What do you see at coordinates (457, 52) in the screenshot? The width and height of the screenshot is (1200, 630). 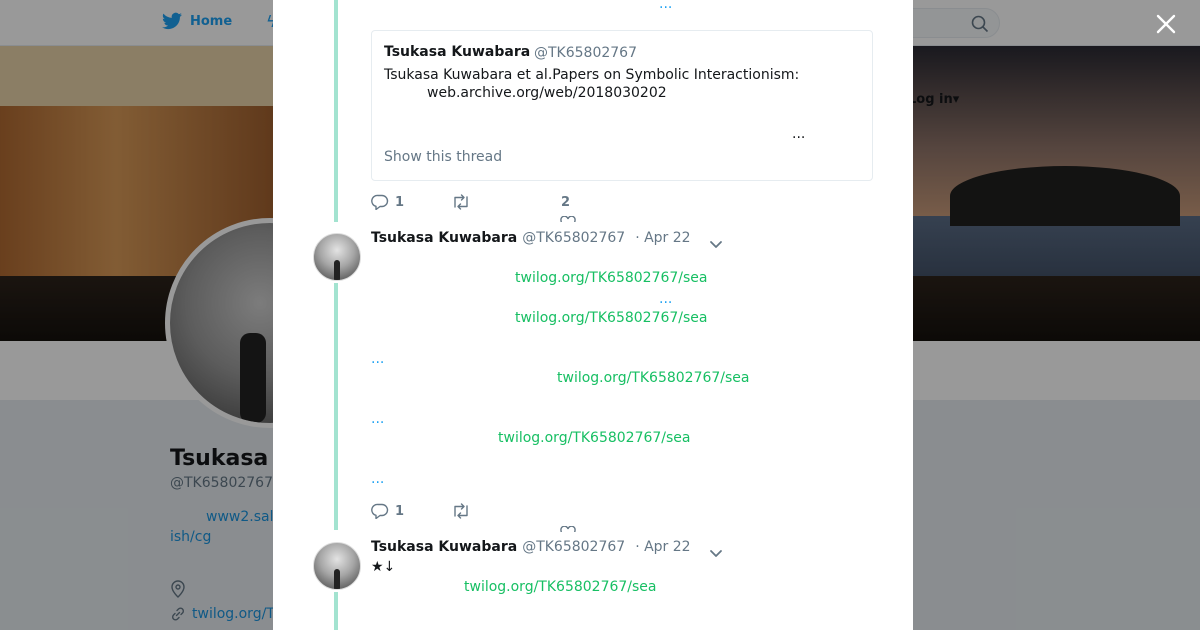 I see `quoted-tweet-author-name: Tsukasa Kuwabara` at bounding box center [457, 52].